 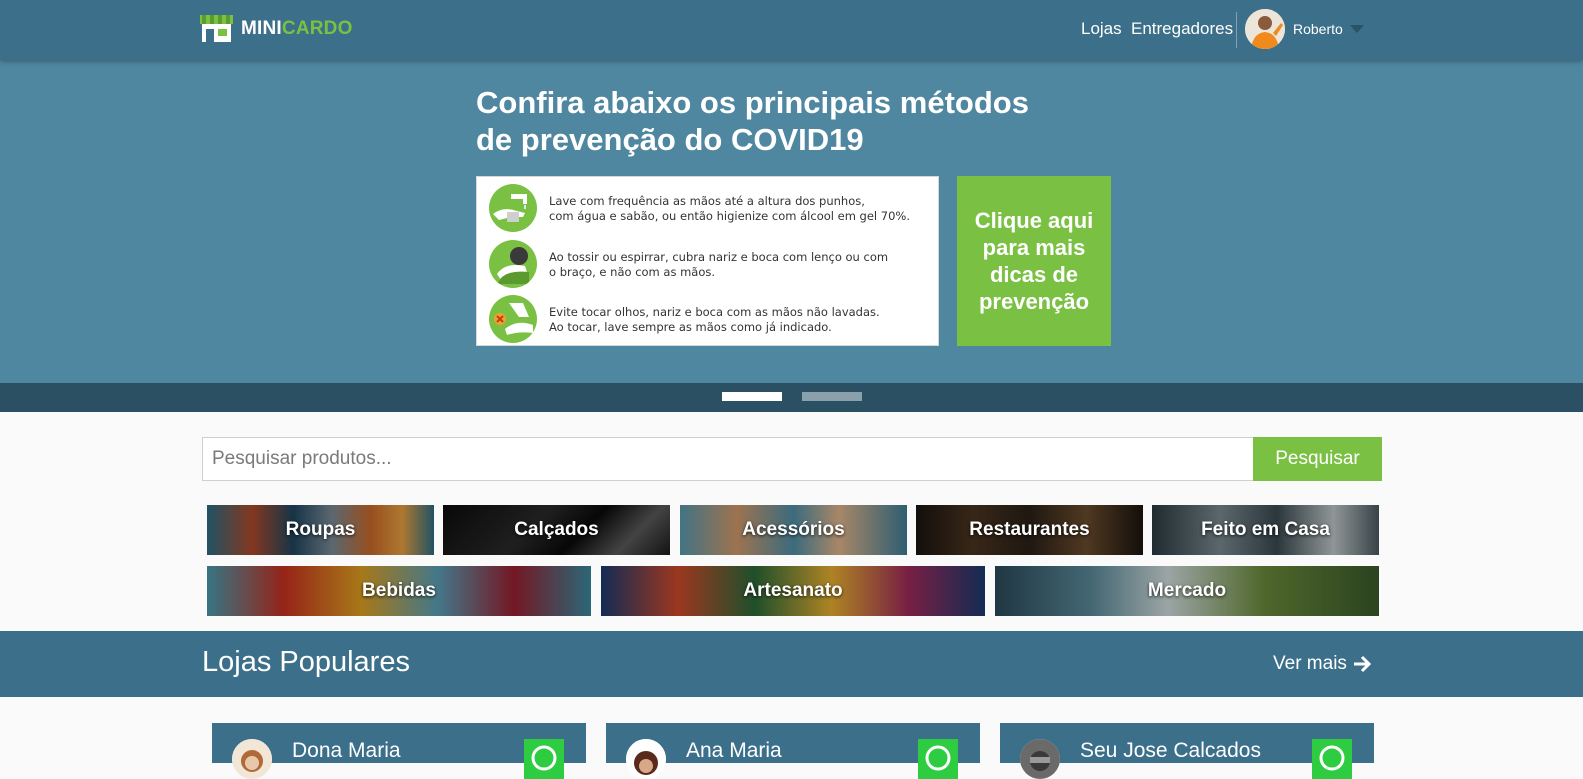 I want to click on category-label: Bebidas, so click(x=399, y=590).